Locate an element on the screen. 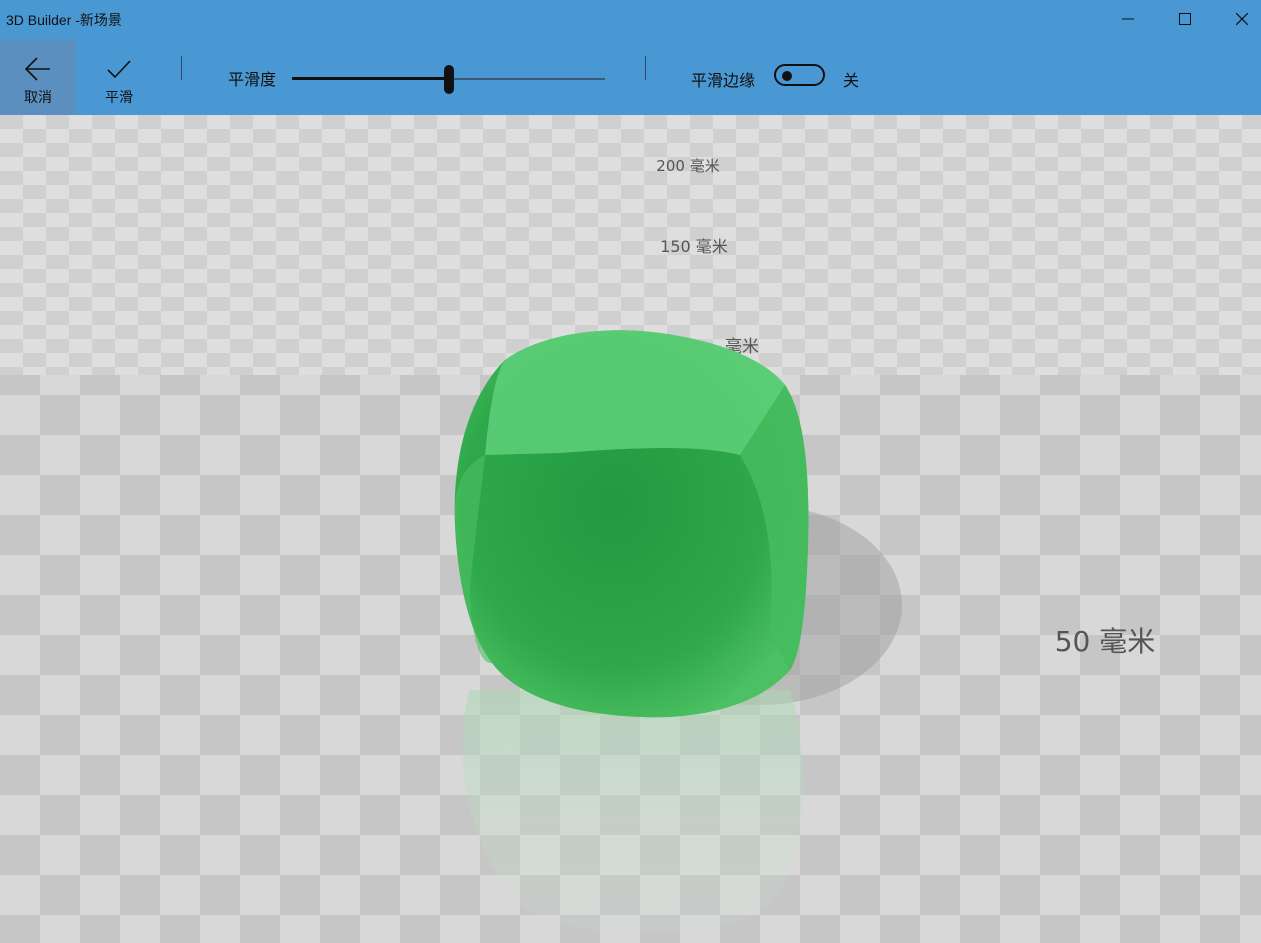 Image resolution: width=1261 pixels, height=943 pixels. minimize-button is located at coordinates (1128, 19).